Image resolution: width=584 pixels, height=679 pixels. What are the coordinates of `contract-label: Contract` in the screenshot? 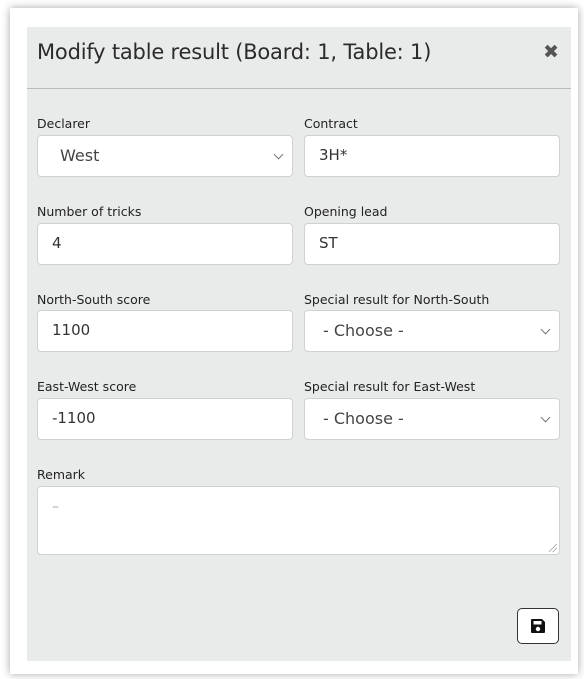 It's located at (331, 123).